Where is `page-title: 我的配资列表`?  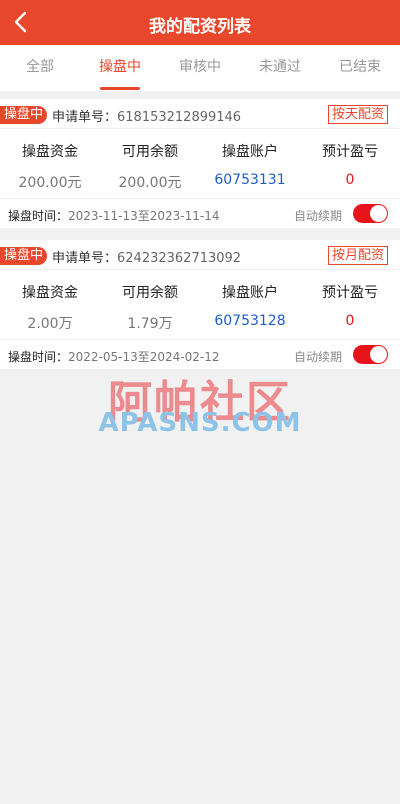
page-title: 我的配资列表 is located at coordinates (200, 27).